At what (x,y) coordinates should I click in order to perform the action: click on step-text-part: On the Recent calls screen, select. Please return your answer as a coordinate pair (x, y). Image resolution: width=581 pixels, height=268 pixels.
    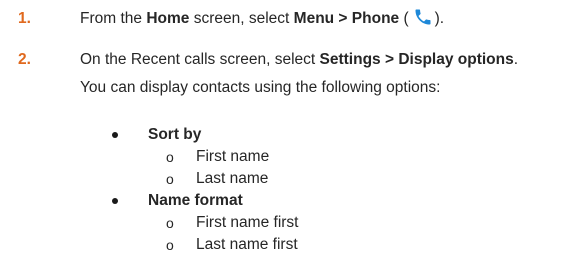
    Looking at the image, I should click on (200, 59).